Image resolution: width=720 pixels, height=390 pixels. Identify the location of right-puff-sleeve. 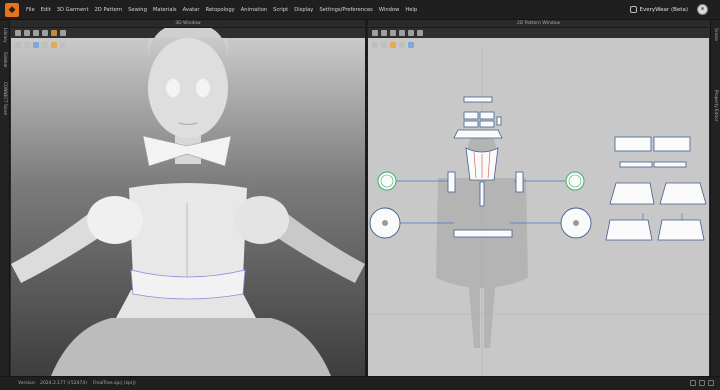
(261, 220).